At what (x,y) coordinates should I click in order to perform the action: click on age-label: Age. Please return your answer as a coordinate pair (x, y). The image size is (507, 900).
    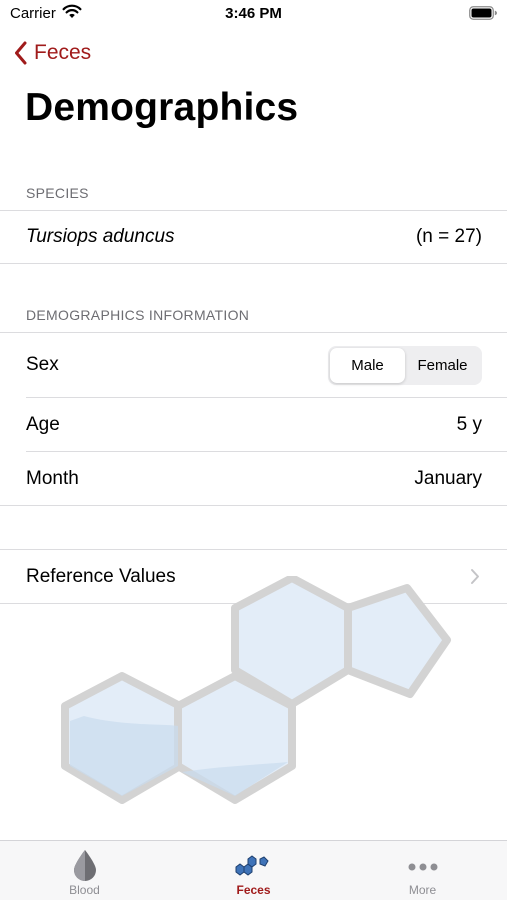
    Looking at the image, I should click on (43, 424).